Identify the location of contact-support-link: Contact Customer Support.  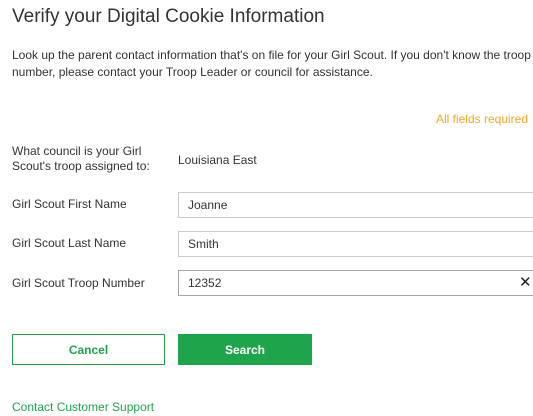
(83, 407).